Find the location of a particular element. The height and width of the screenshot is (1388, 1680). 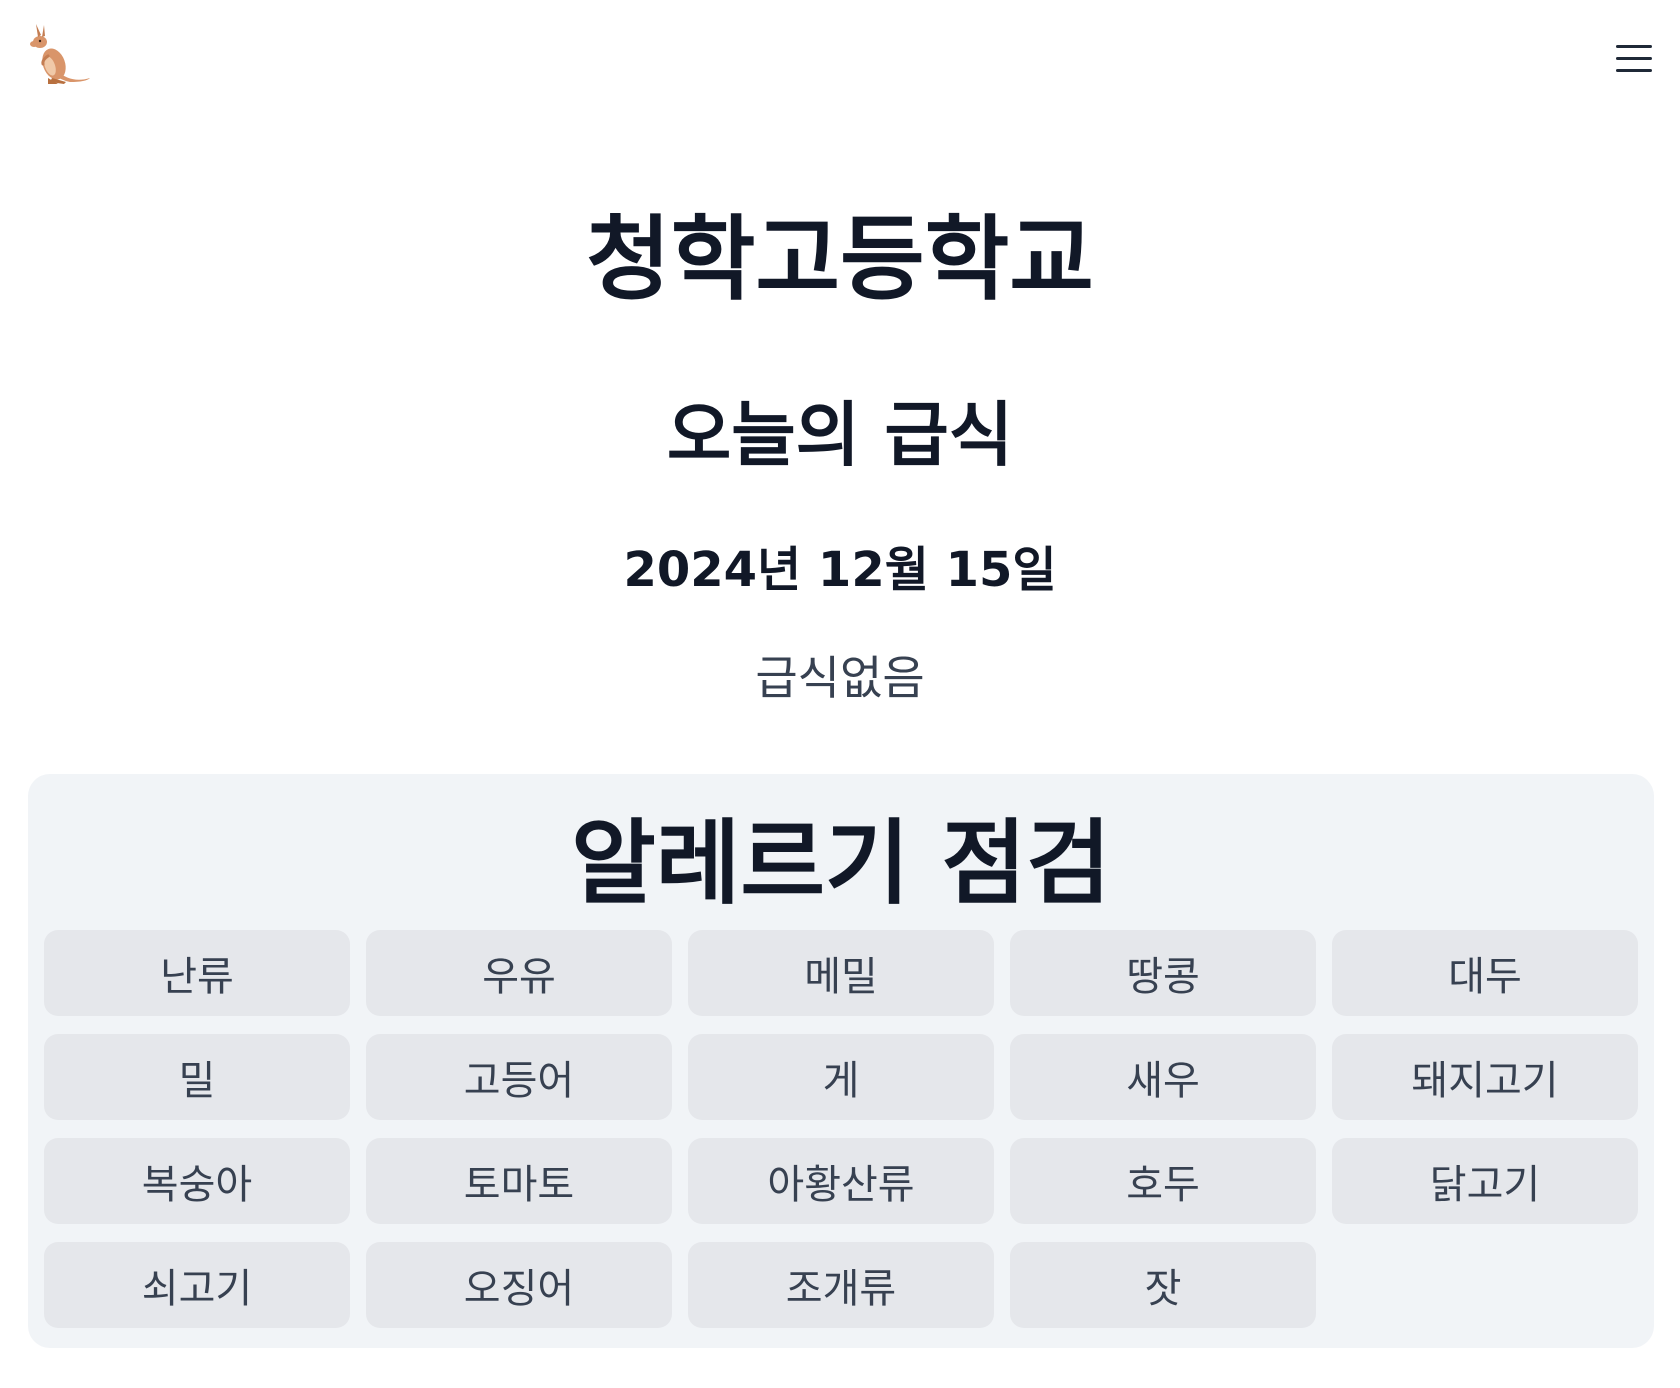

allergy-chip: 게 is located at coordinates (841, 1077).